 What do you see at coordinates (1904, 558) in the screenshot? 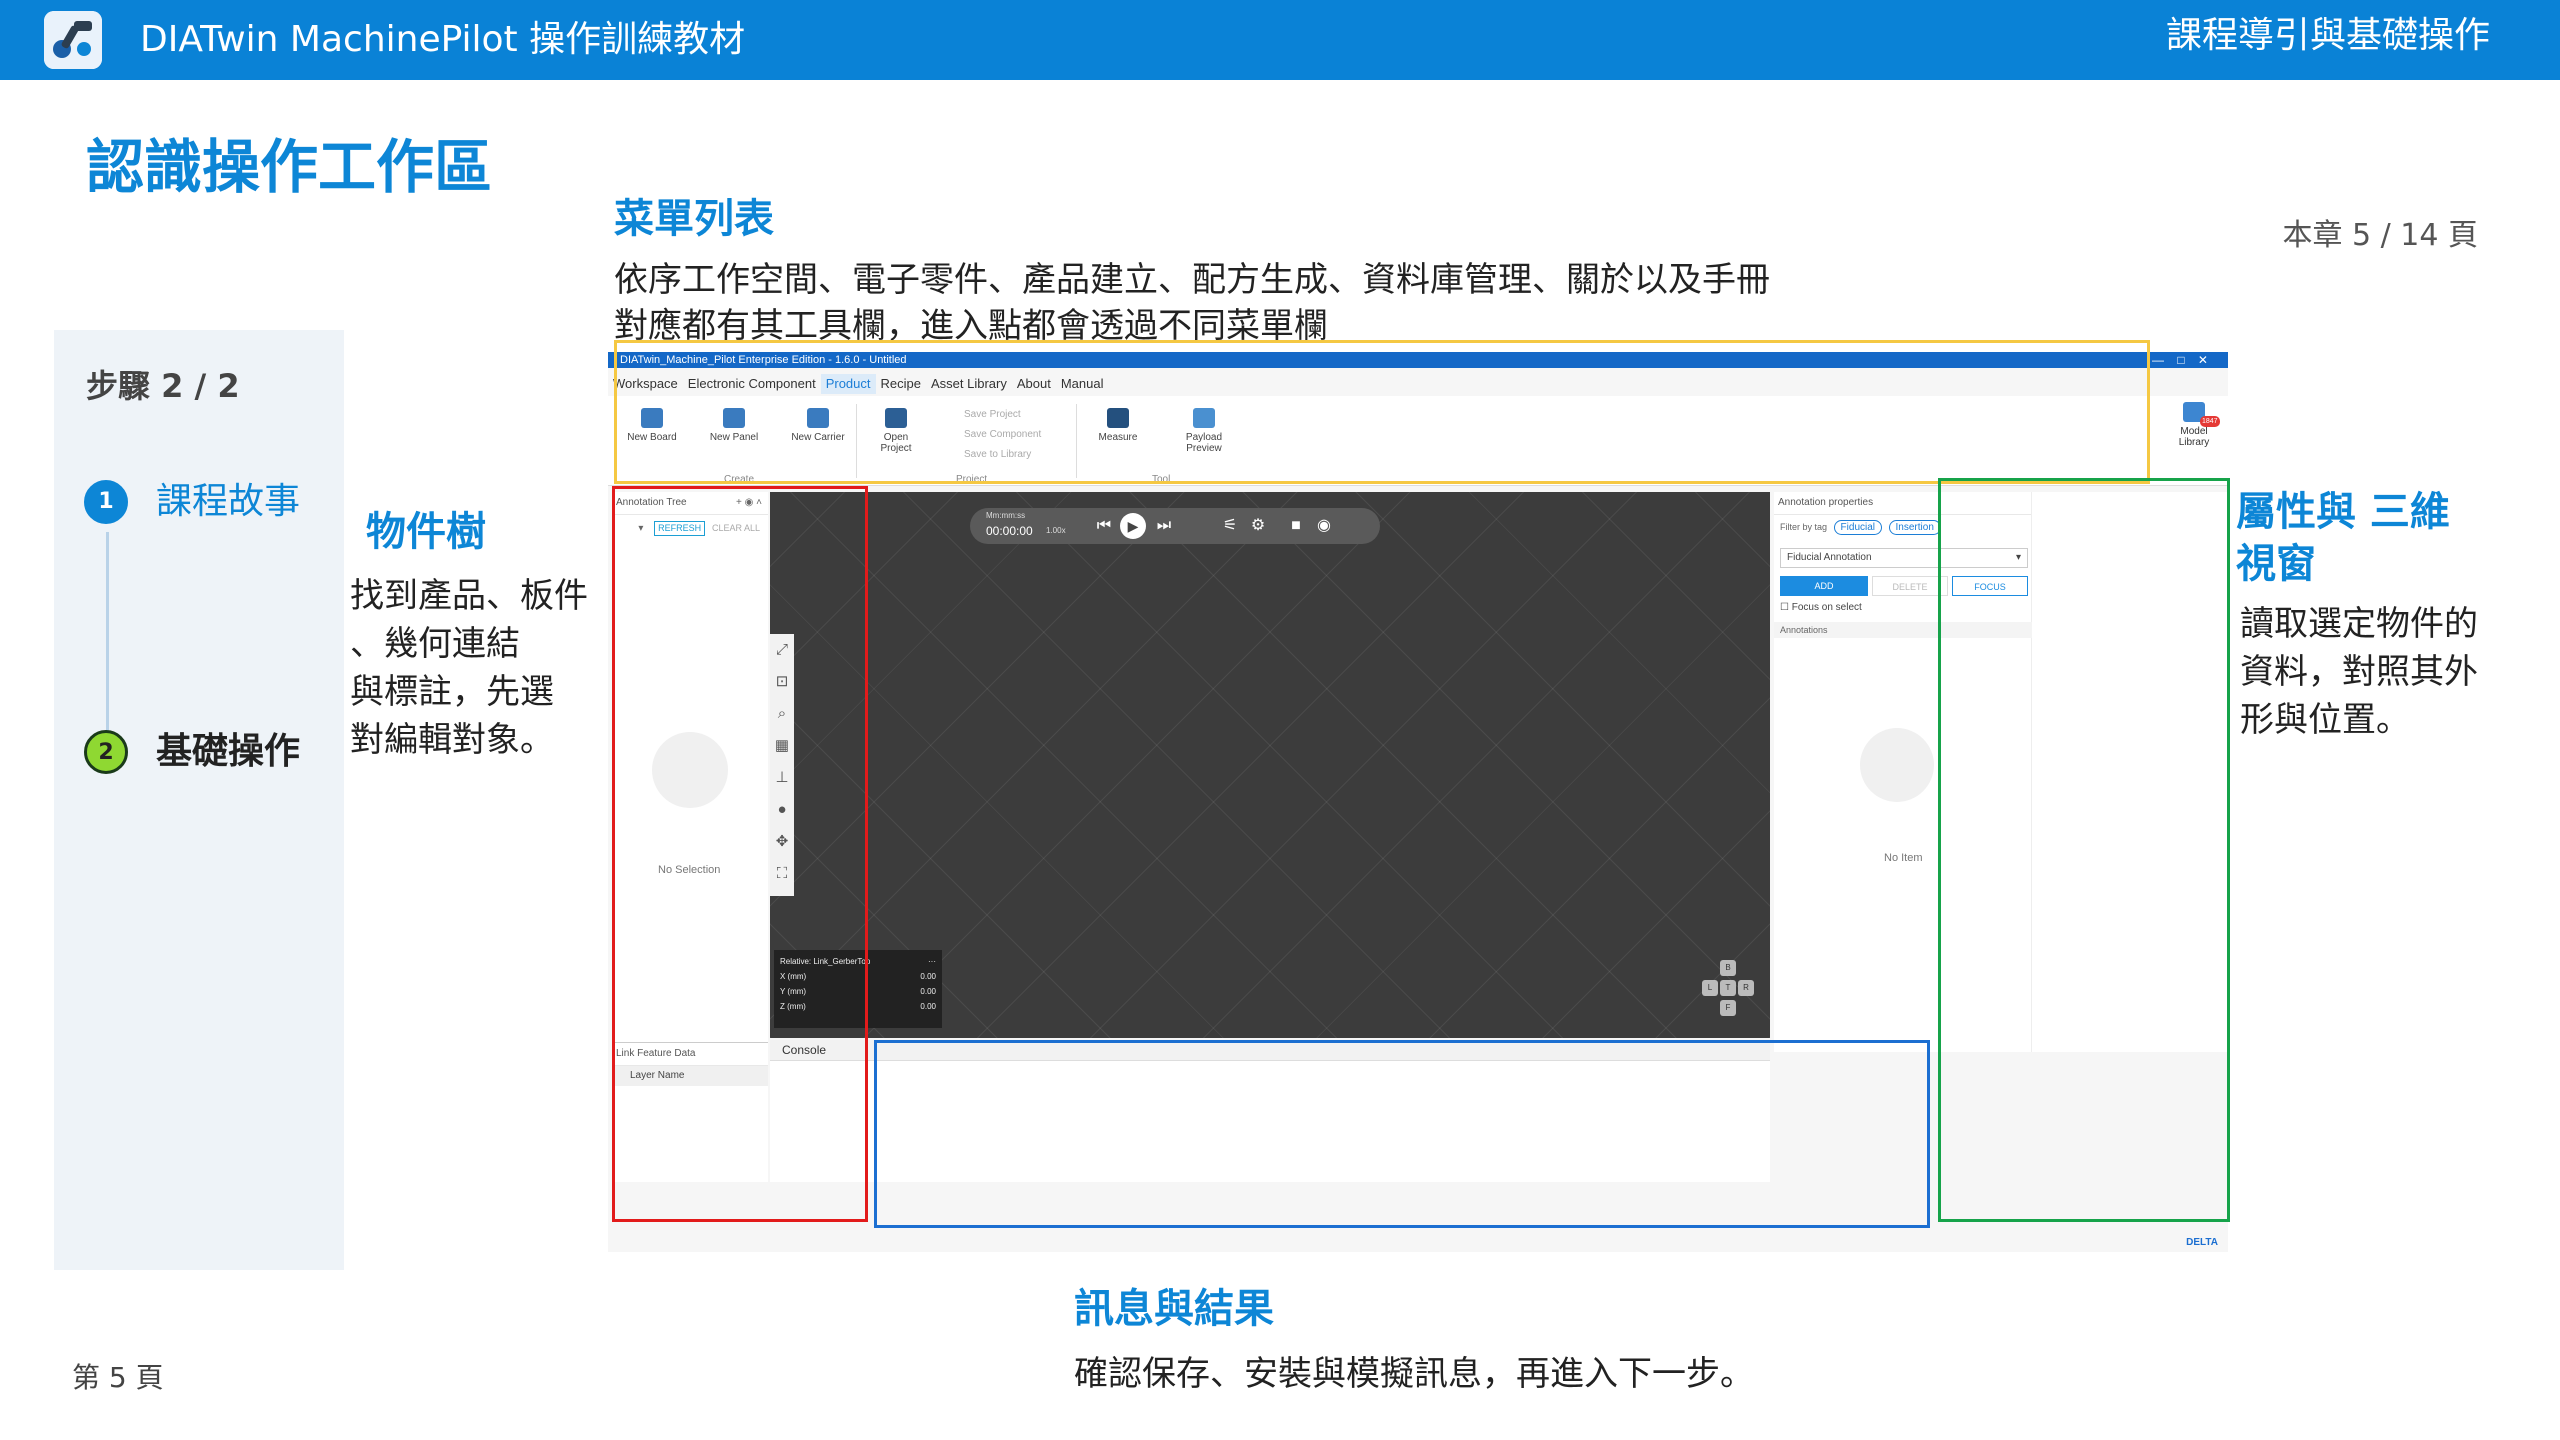
I see `annotation-type-select: Fiducial Annotation ▾` at bounding box center [1904, 558].